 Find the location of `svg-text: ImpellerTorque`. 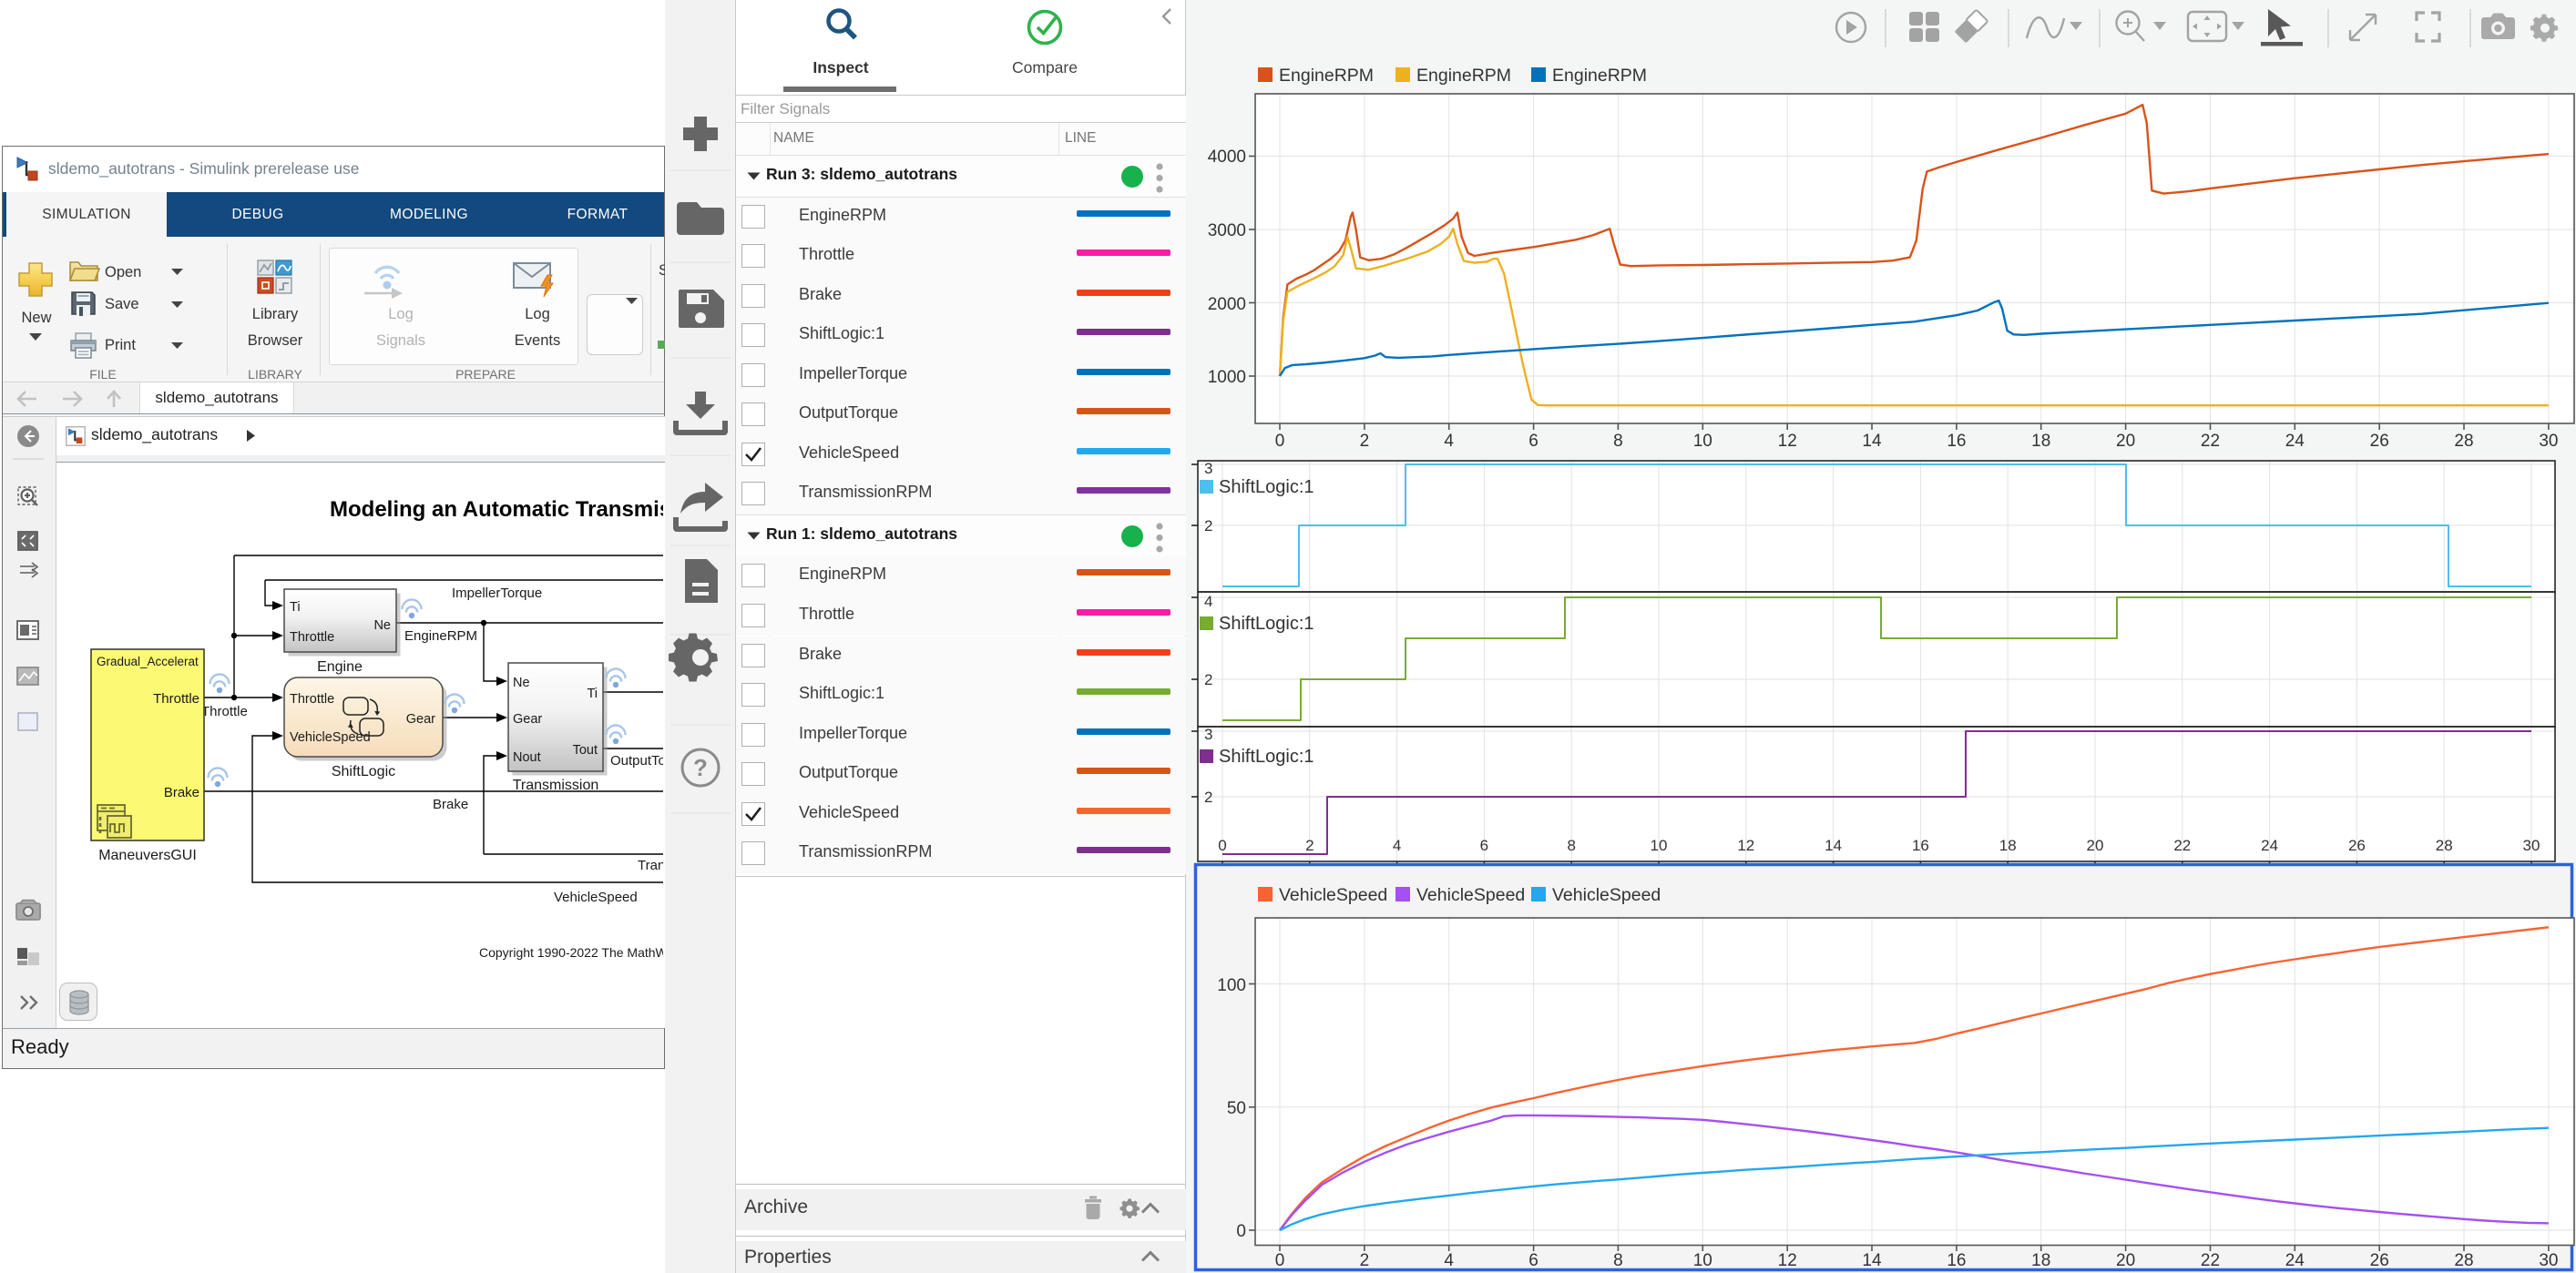

svg-text: ImpellerTorque is located at coordinates (497, 594).